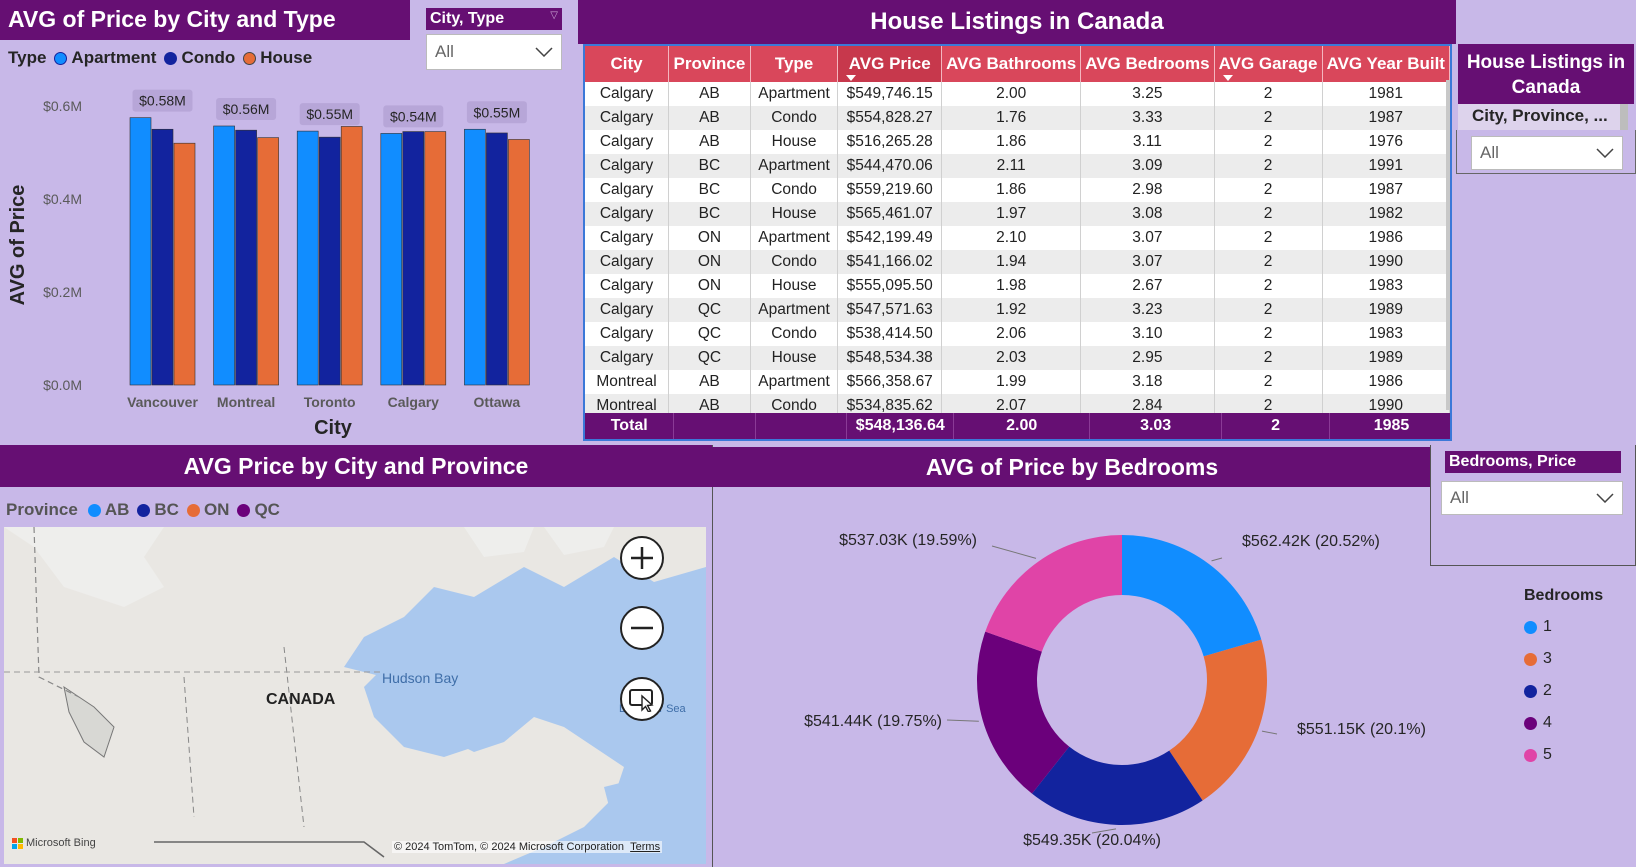 The height and width of the screenshot is (867, 1636). Describe the element at coordinates (1386, 286) in the screenshot. I see `table-cell: 1983` at that location.